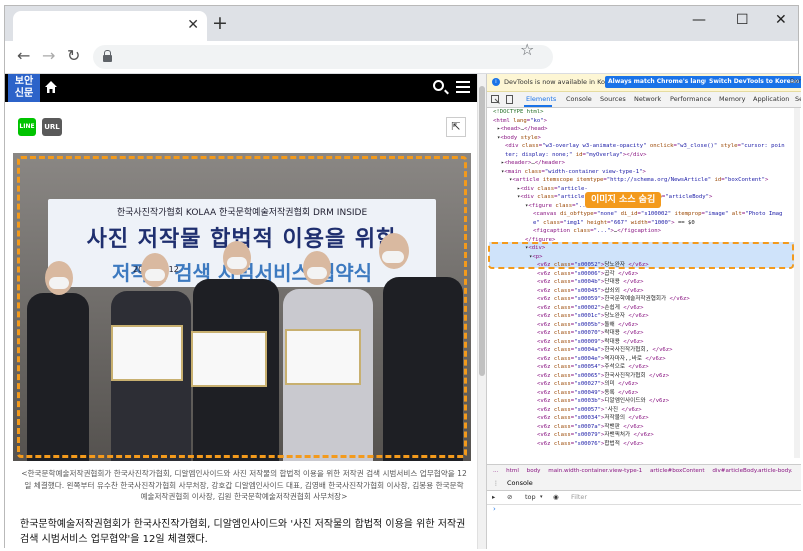  What do you see at coordinates (51, 87) in the screenshot?
I see `home-icon` at bounding box center [51, 87].